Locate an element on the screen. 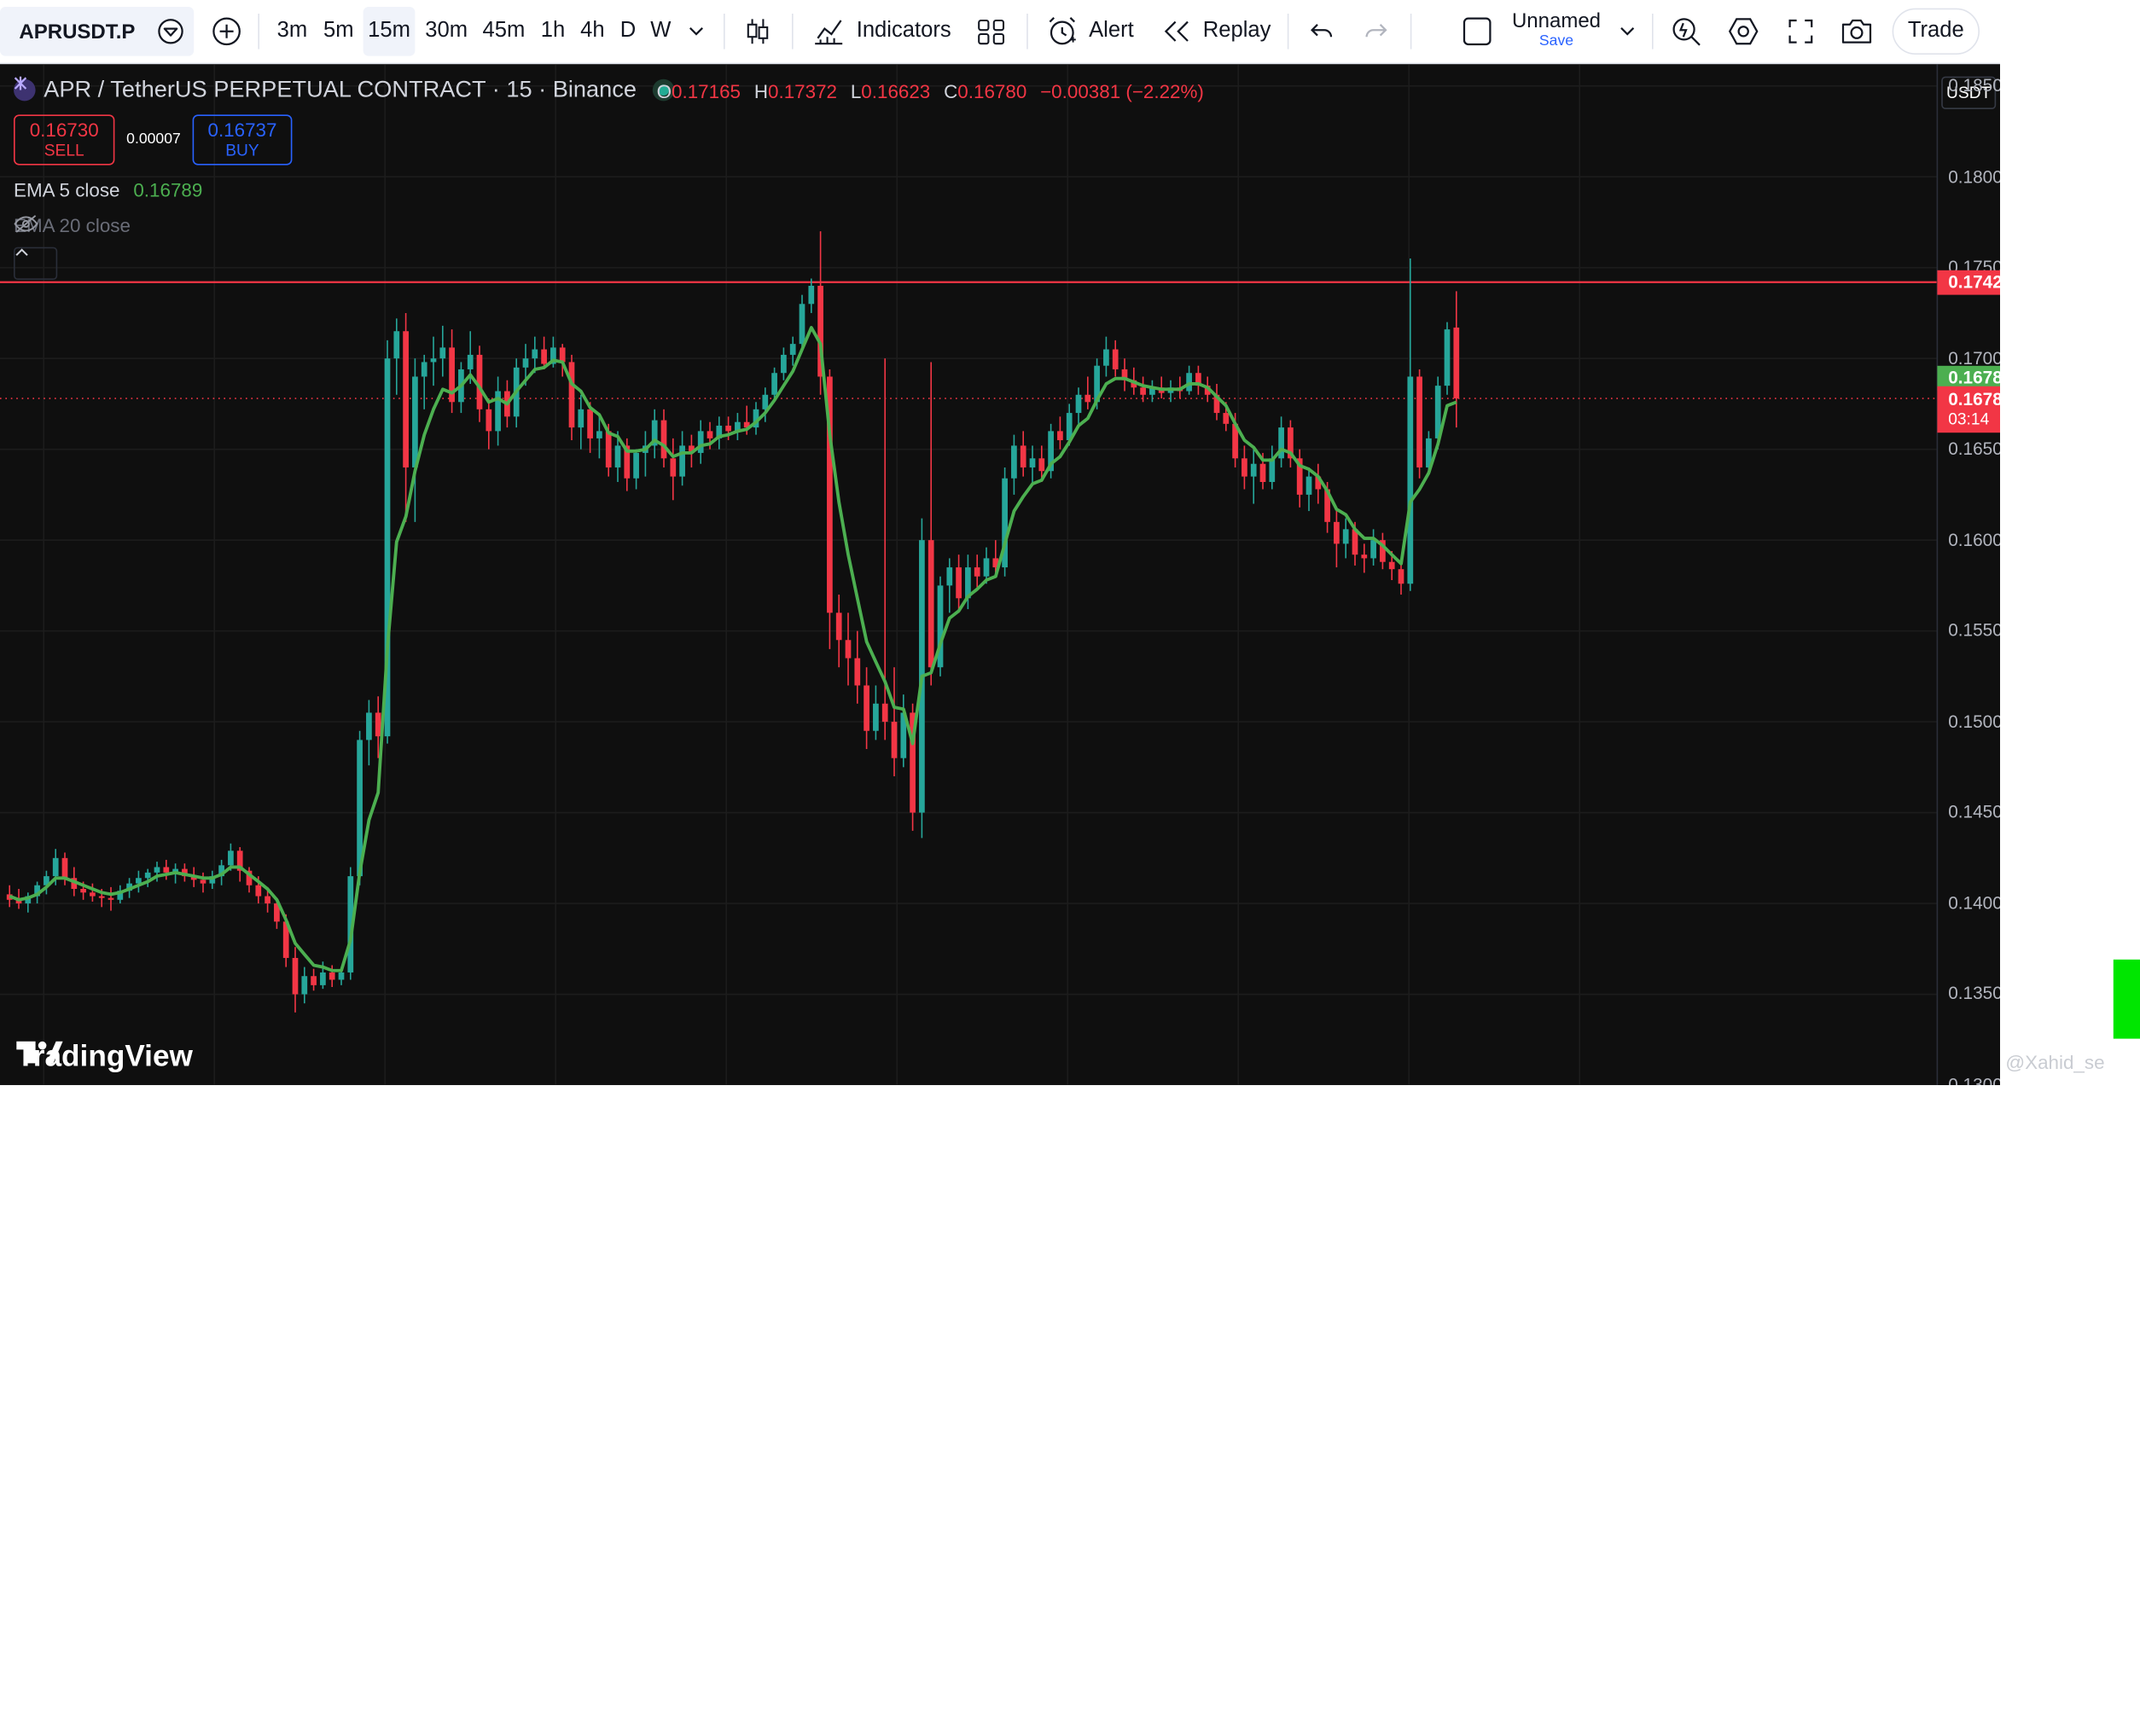 The height and width of the screenshot is (1736, 2140). interval-30m: 30m is located at coordinates (447, 31).